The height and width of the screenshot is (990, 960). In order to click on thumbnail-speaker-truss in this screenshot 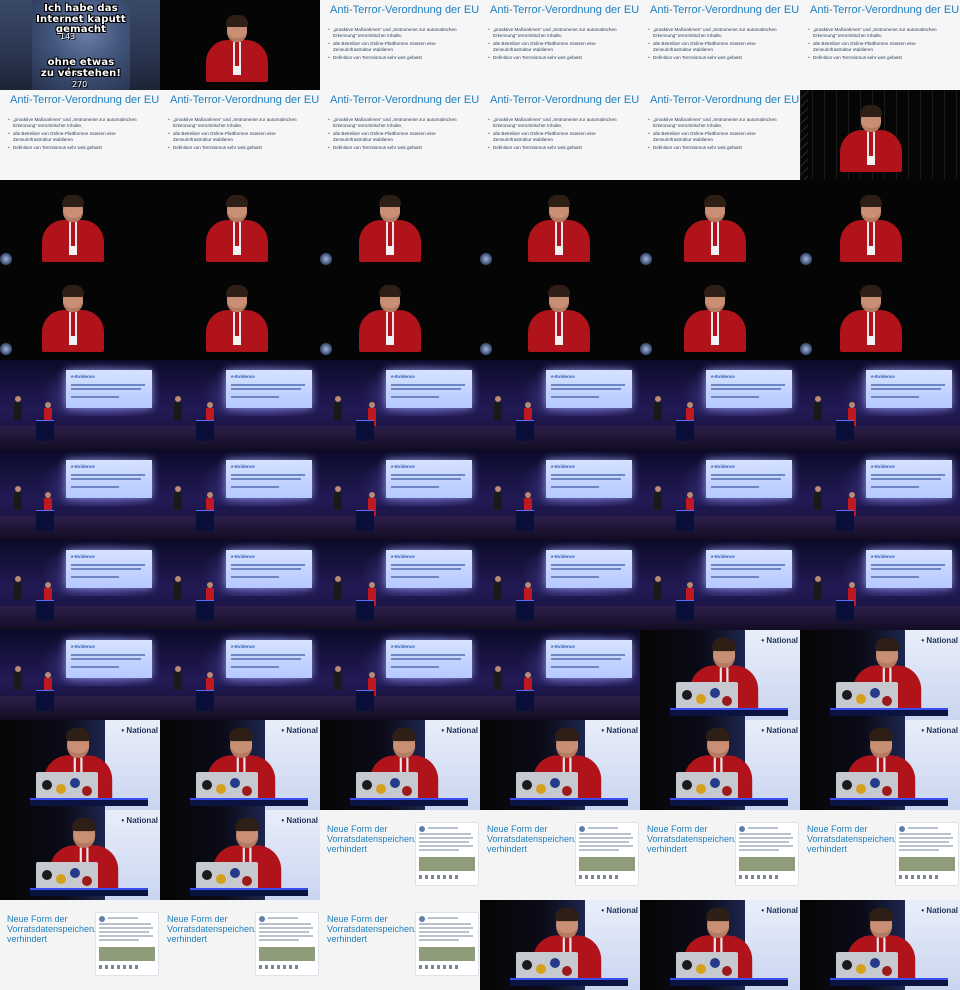, I will do `click(880, 135)`.